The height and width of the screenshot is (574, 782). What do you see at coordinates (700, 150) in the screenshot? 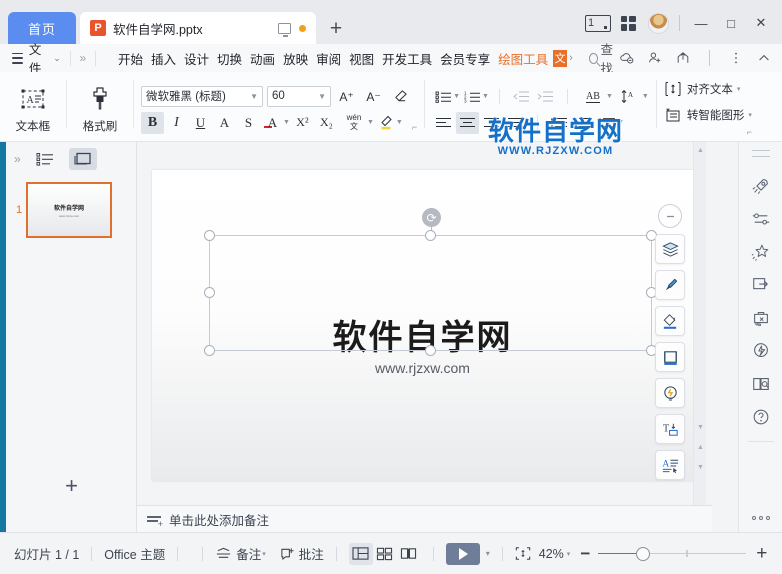
I see `scroll-up-arrow: ▲` at bounding box center [700, 150].